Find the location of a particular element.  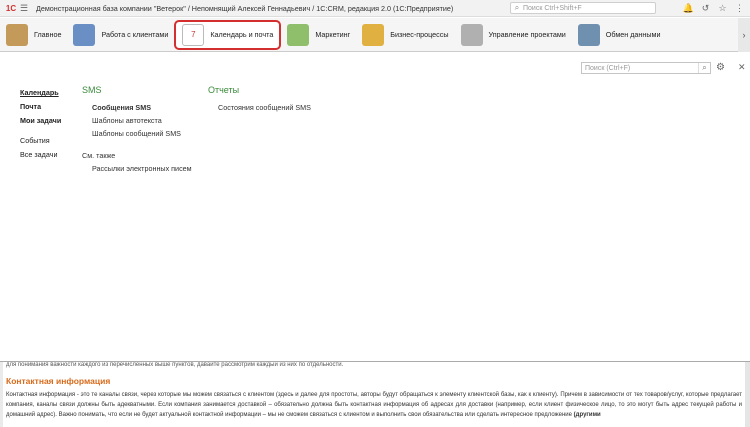

document-scrollbar is located at coordinates (747, 394).